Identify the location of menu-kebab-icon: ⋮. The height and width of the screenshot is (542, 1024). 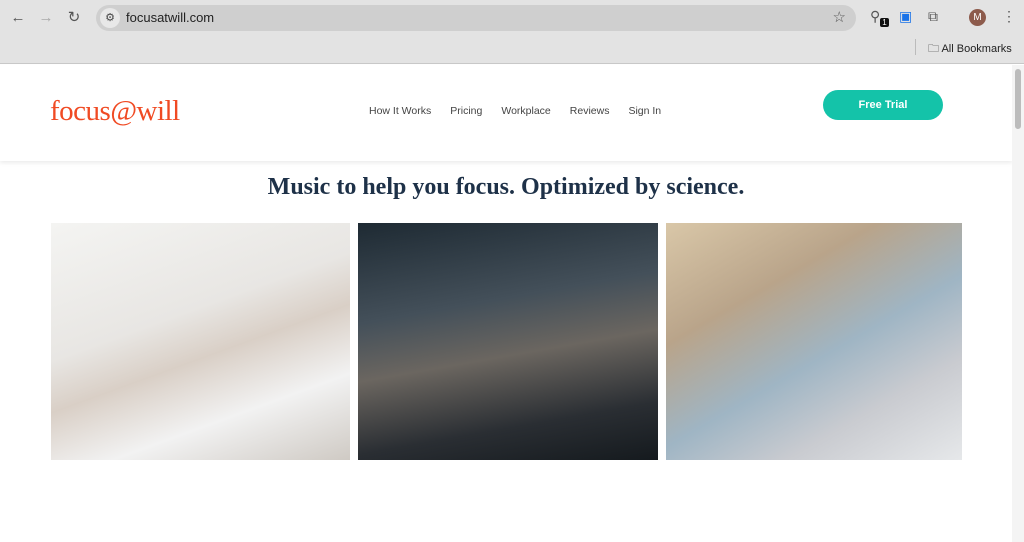
(1009, 16).